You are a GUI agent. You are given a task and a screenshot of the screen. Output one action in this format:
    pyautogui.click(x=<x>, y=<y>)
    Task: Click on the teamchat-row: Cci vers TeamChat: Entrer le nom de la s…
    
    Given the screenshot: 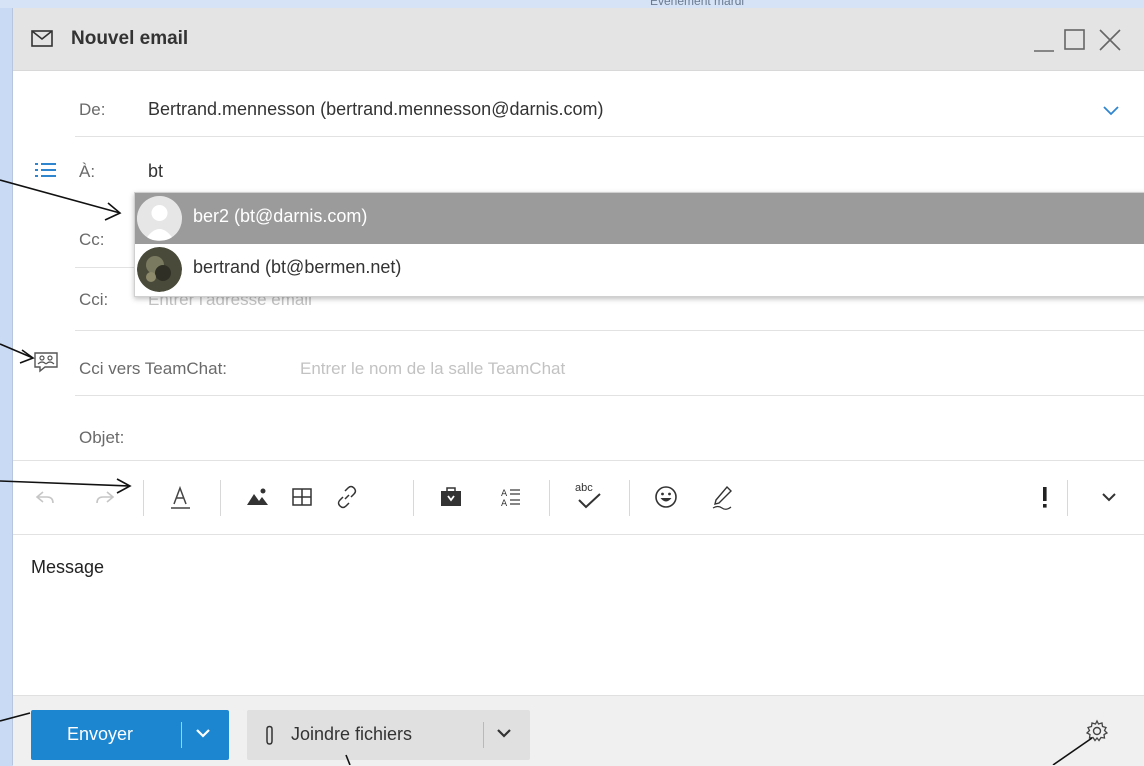 What is the action you would take?
    pyautogui.click(x=578, y=363)
    